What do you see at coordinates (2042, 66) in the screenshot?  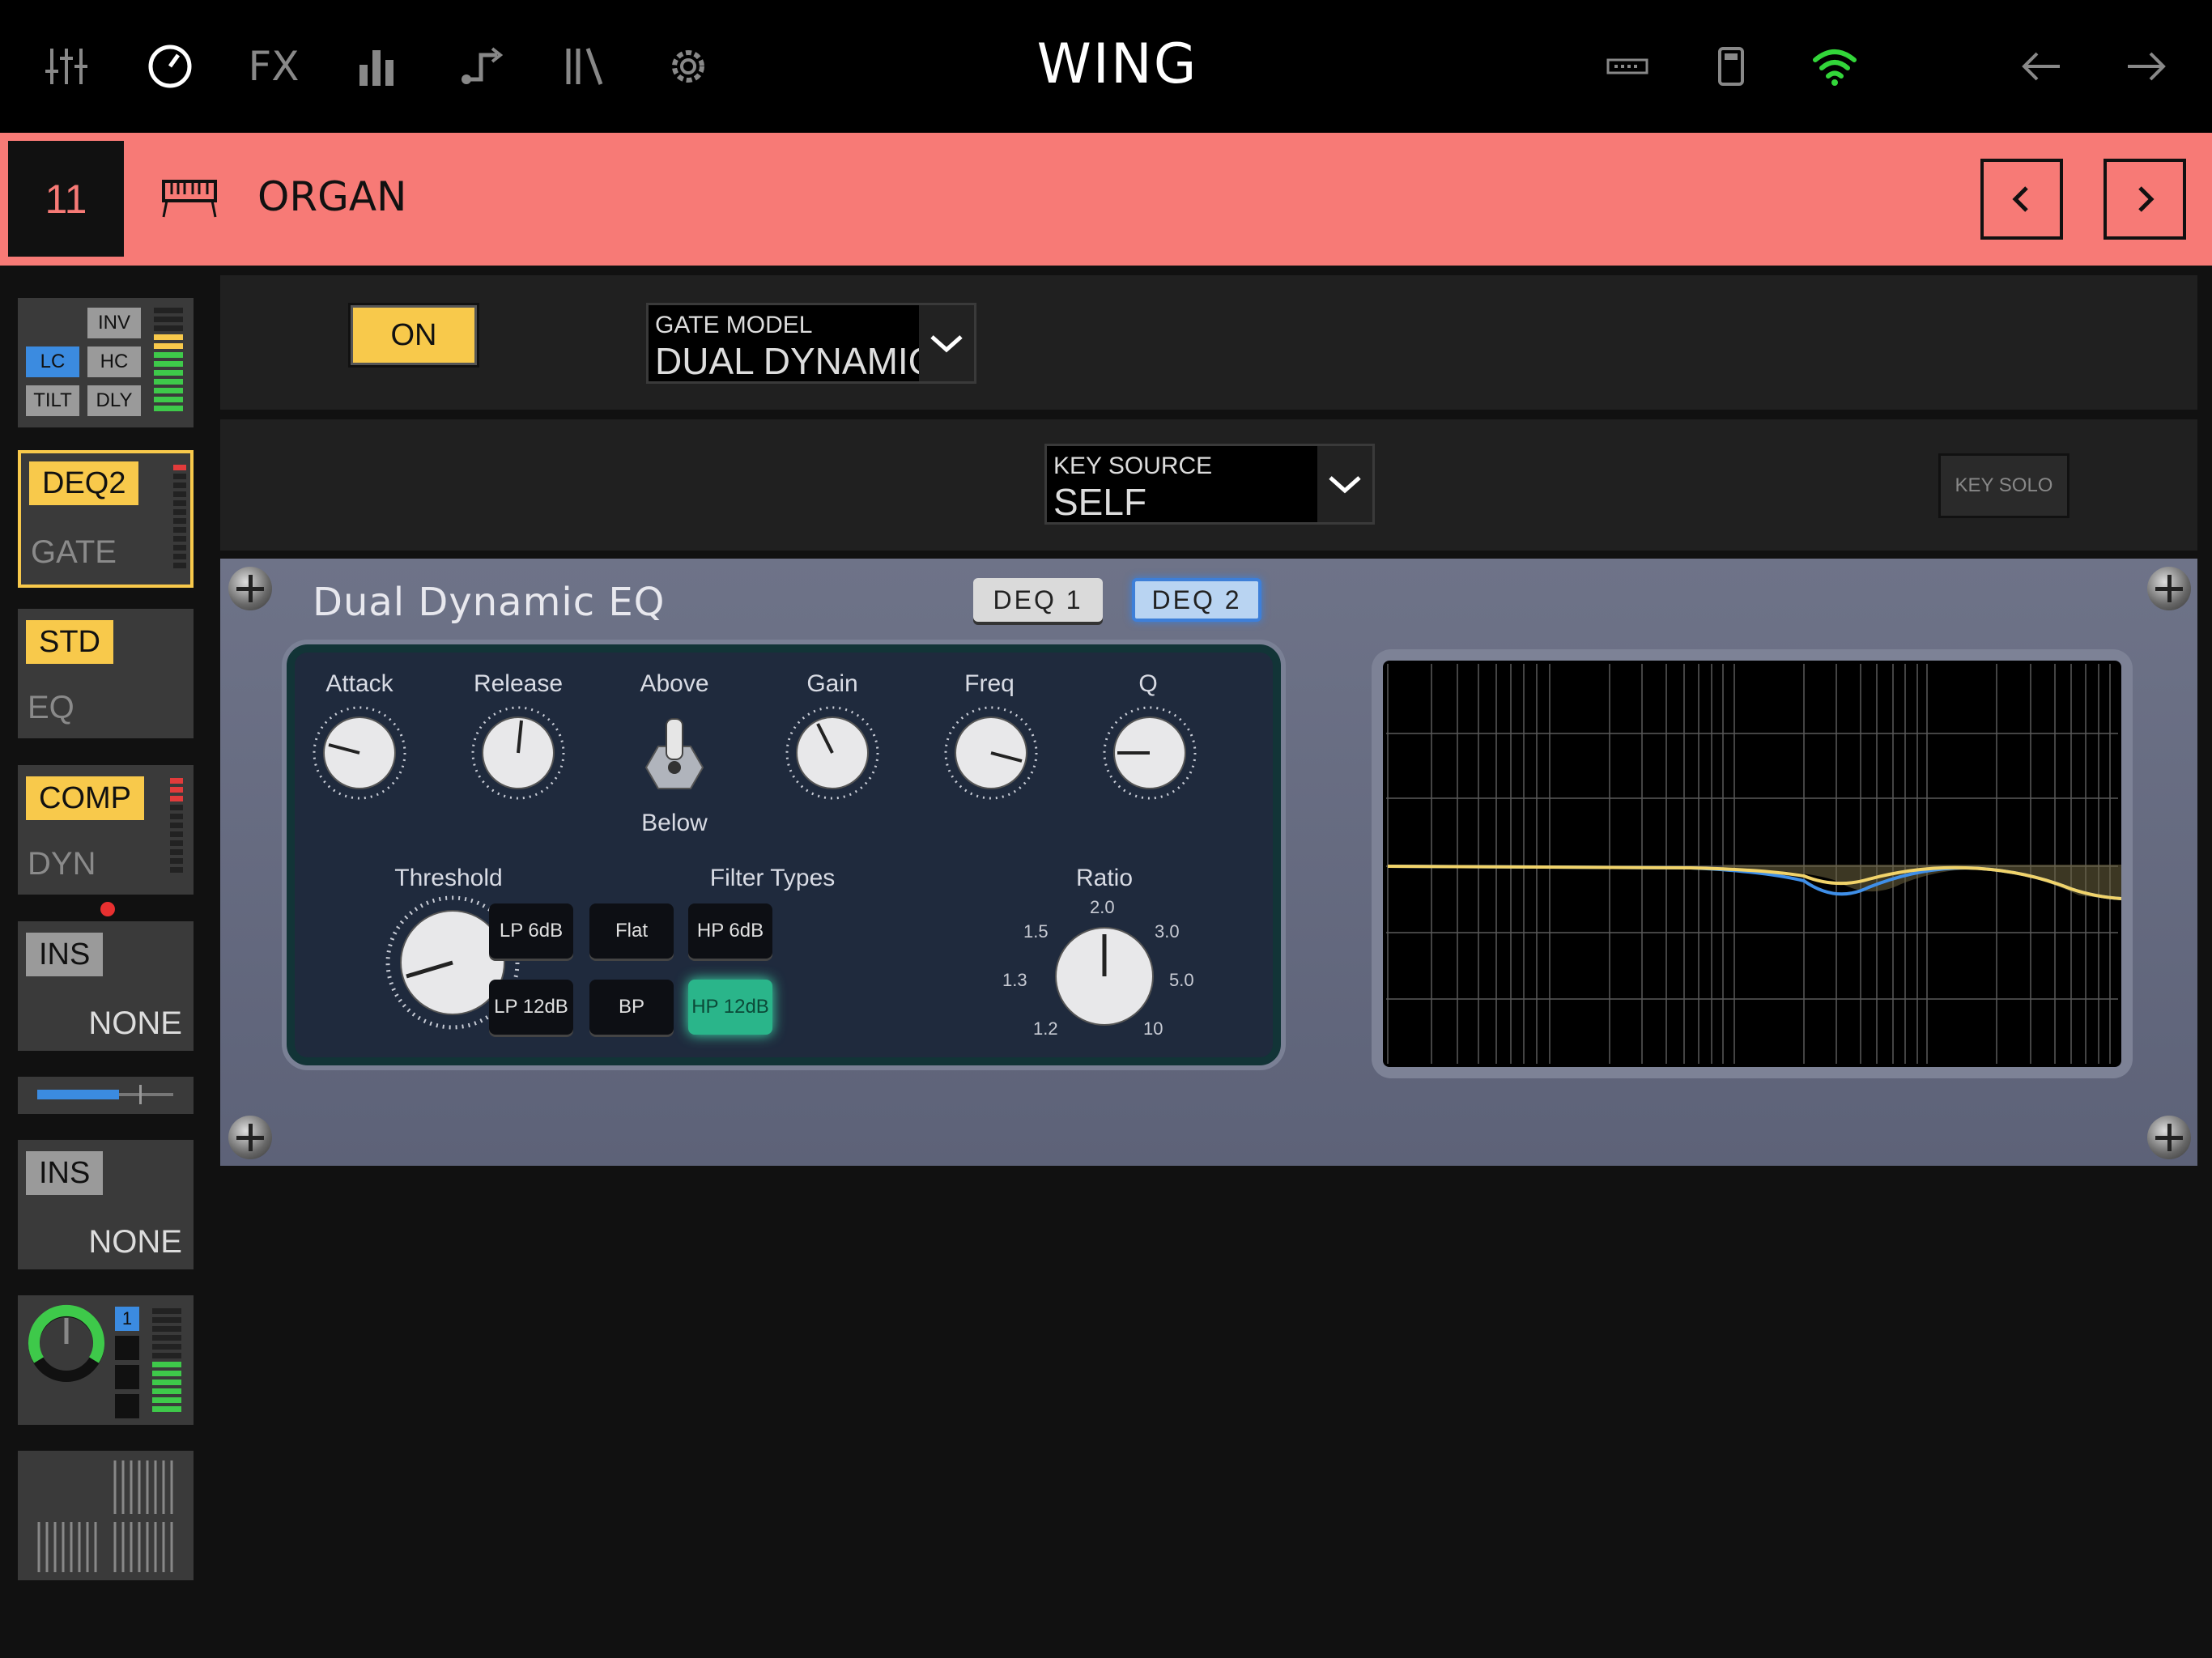 I see `back-arrow-icon` at bounding box center [2042, 66].